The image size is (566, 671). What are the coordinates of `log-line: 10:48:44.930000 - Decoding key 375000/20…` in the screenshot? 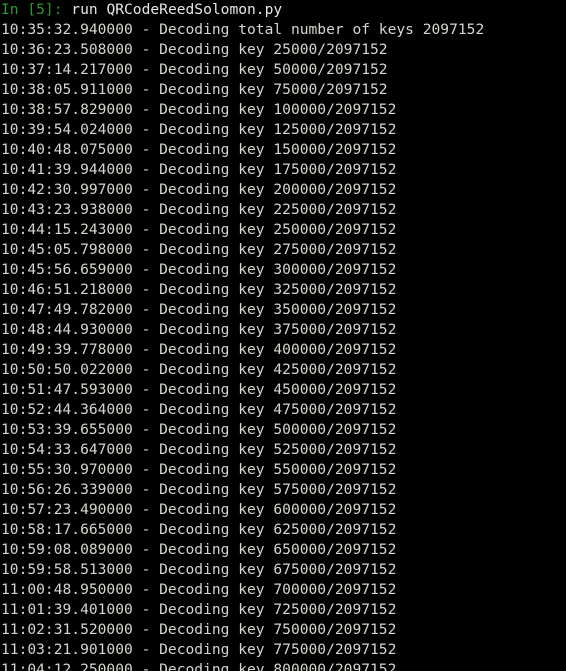 It's located at (199, 329).